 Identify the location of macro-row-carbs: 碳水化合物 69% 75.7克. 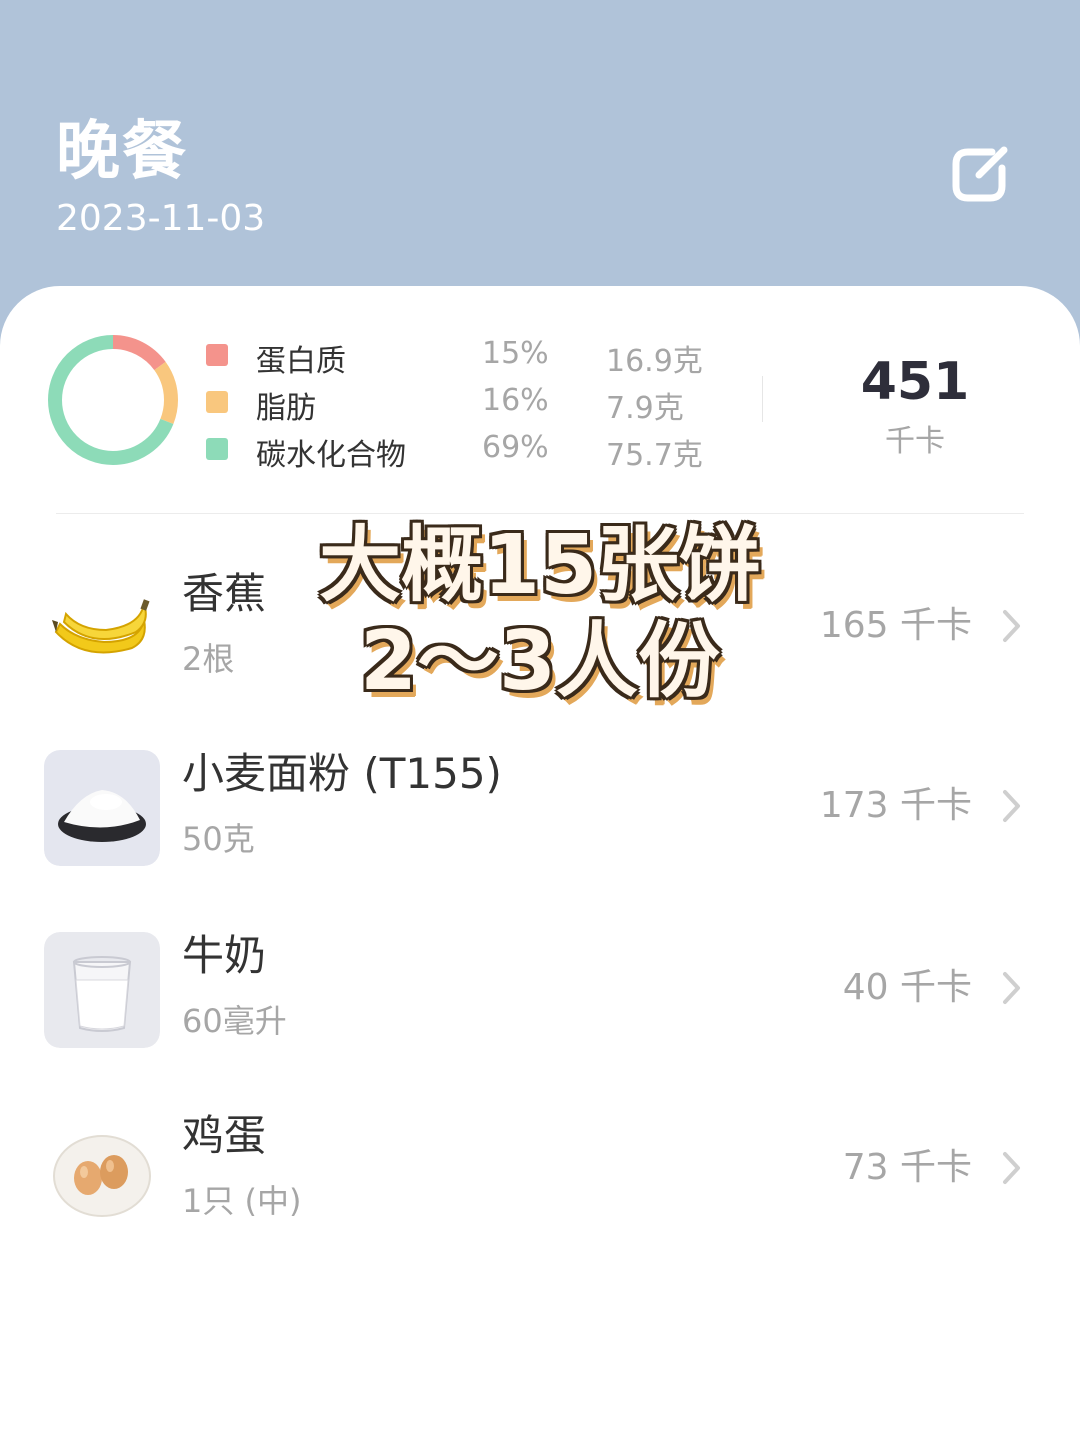
(466, 451).